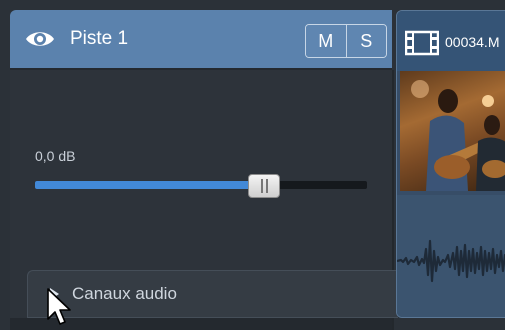  What do you see at coordinates (452, 131) in the screenshot?
I see `clip-thumbnail` at bounding box center [452, 131].